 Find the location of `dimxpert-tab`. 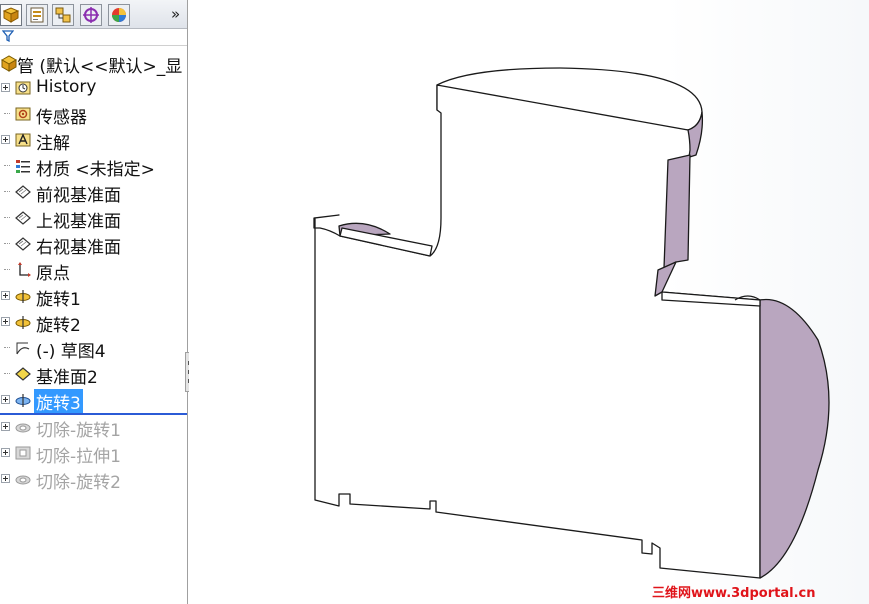

dimxpert-tab is located at coordinates (91, 15).